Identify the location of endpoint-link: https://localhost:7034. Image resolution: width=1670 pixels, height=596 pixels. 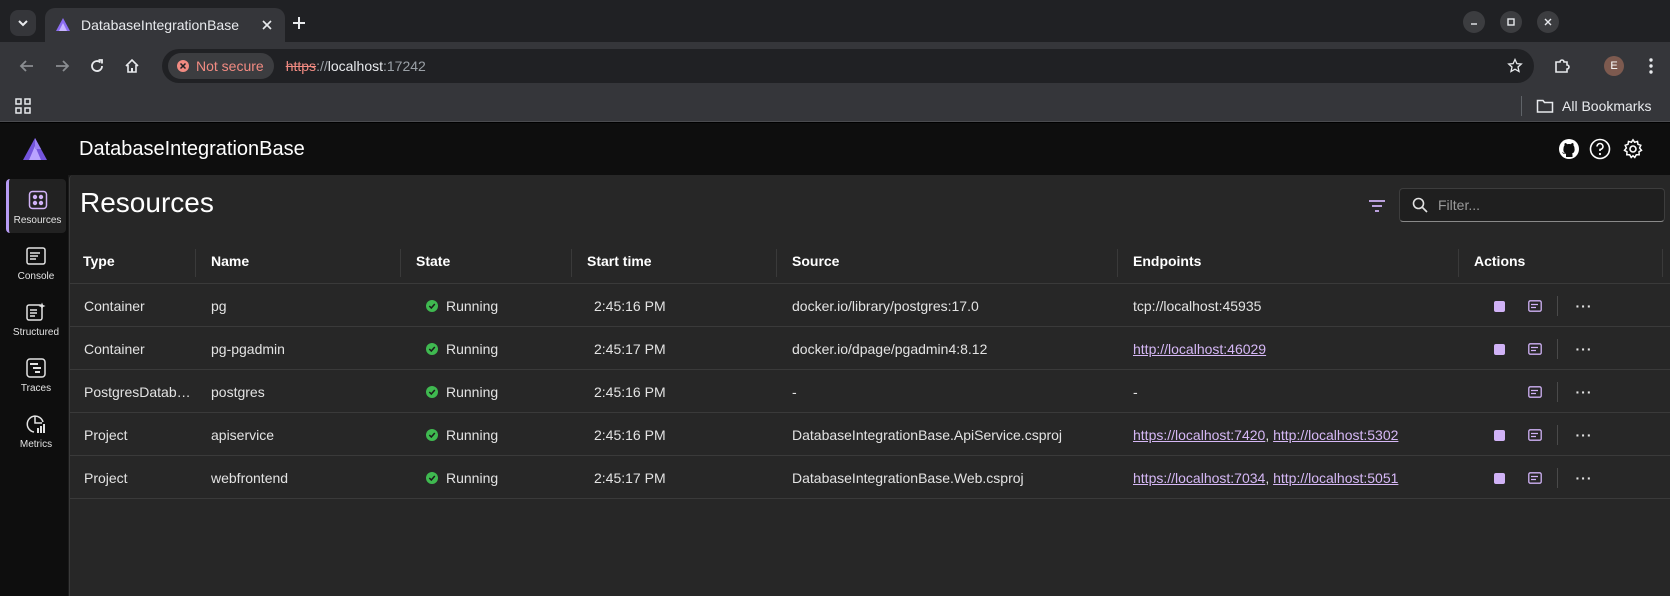
(1199, 478).